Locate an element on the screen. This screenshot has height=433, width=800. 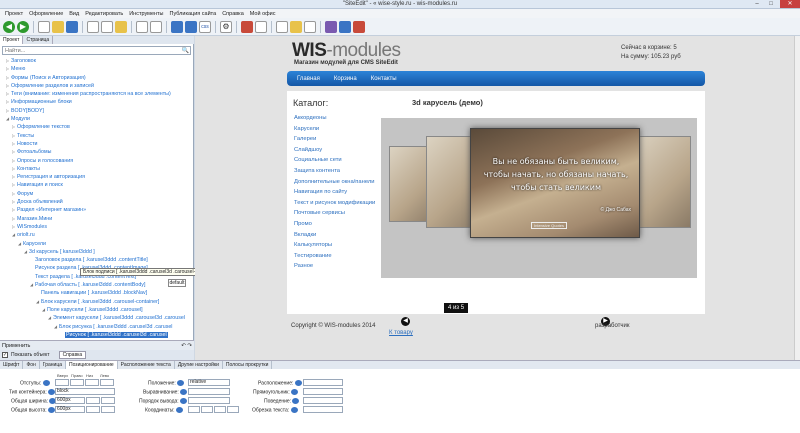
tree-node: ▷ Тексты is located at coordinates (96, 136).